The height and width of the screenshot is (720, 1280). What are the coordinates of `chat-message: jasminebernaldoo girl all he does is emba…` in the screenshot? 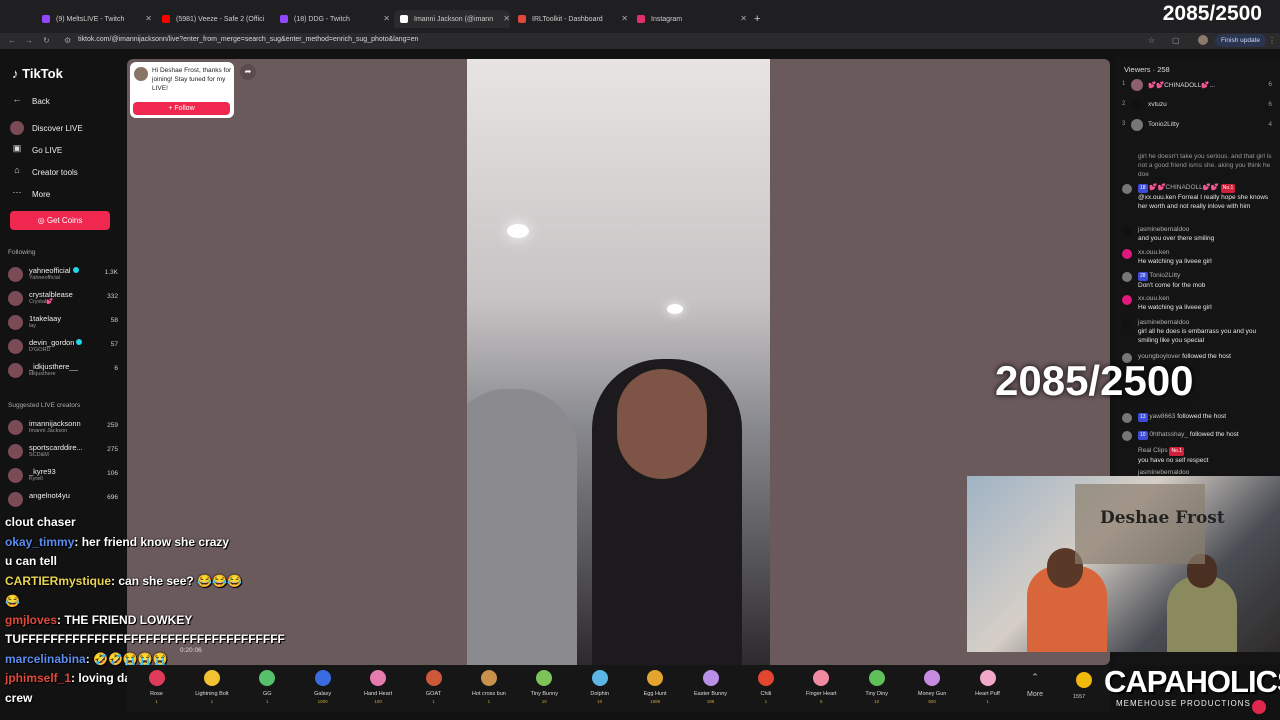 It's located at (1198, 331).